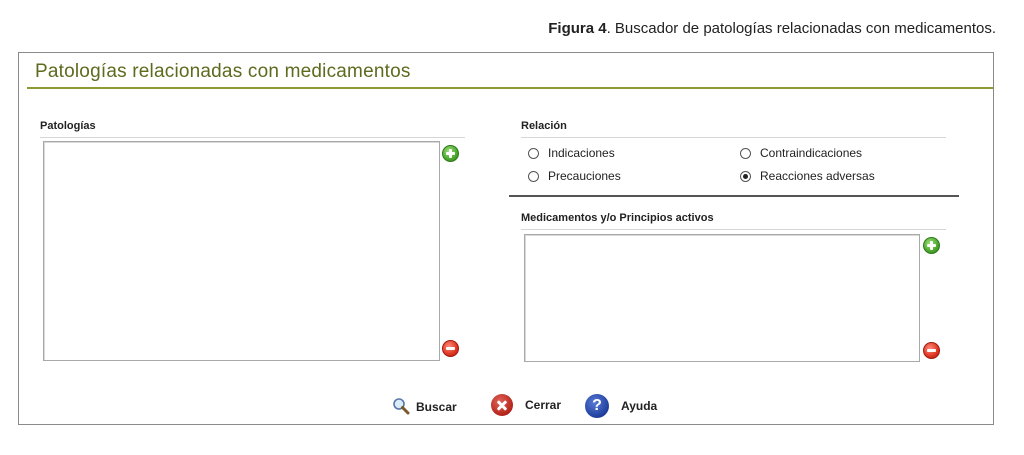 The image size is (1024, 455). I want to click on search-button: Buscar, so click(424, 407).